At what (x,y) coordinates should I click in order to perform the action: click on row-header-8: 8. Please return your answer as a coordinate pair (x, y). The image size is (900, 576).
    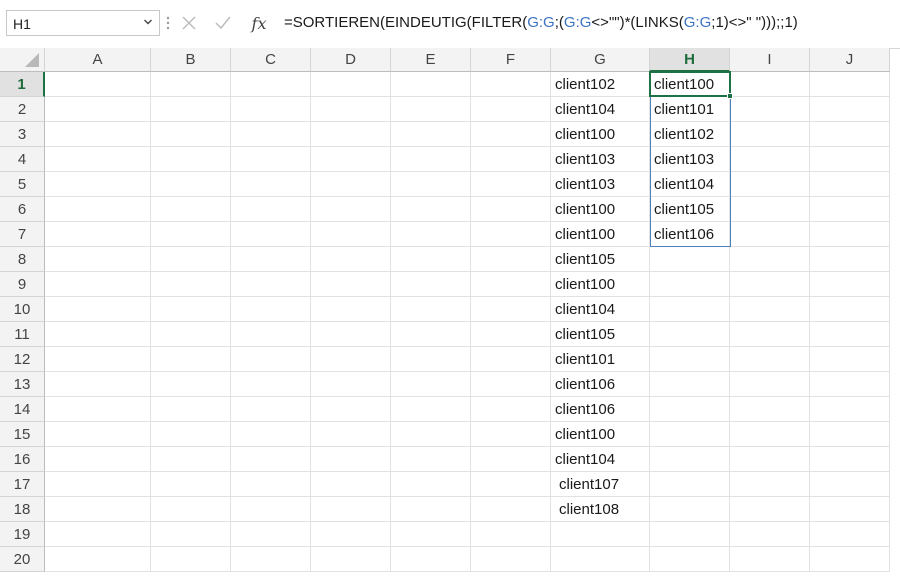
    Looking at the image, I should click on (22, 259).